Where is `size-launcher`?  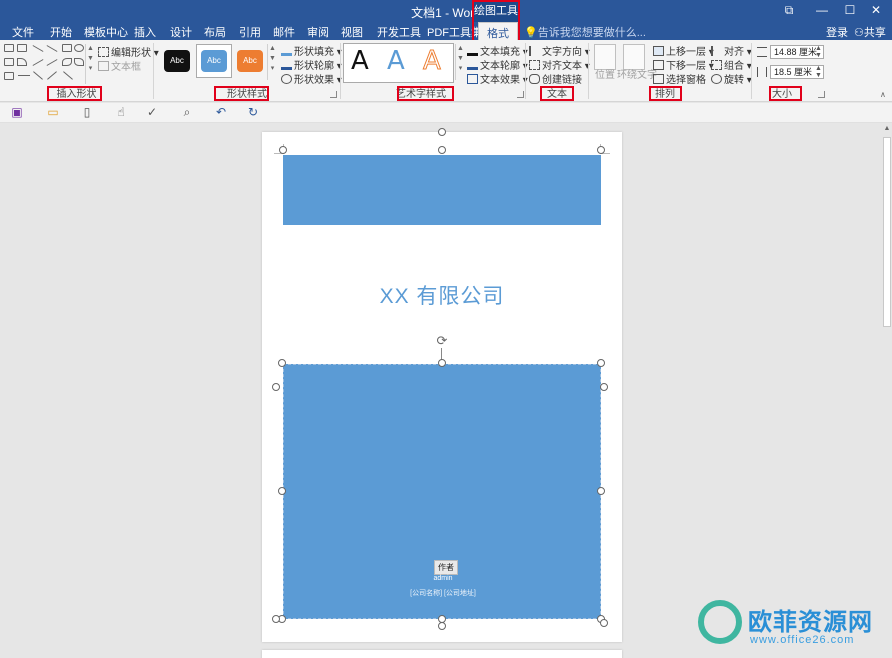 size-launcher is located at coordinates (821, 94).